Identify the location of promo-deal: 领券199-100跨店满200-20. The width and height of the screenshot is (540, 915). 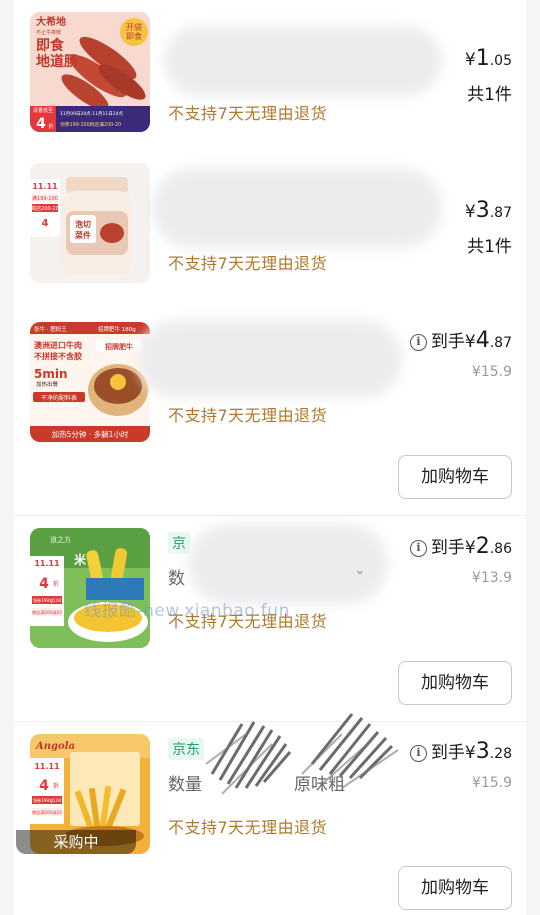
(90, 124).